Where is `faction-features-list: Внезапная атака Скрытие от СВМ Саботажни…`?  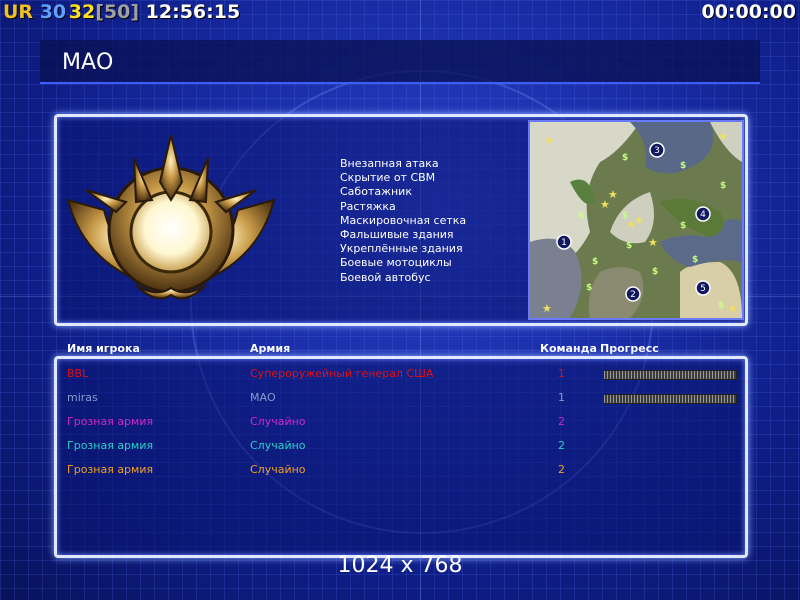
faction-features-list: Внезапная атака Скрытие от СВМ Саботажни… is located at coordinates (403, 221).